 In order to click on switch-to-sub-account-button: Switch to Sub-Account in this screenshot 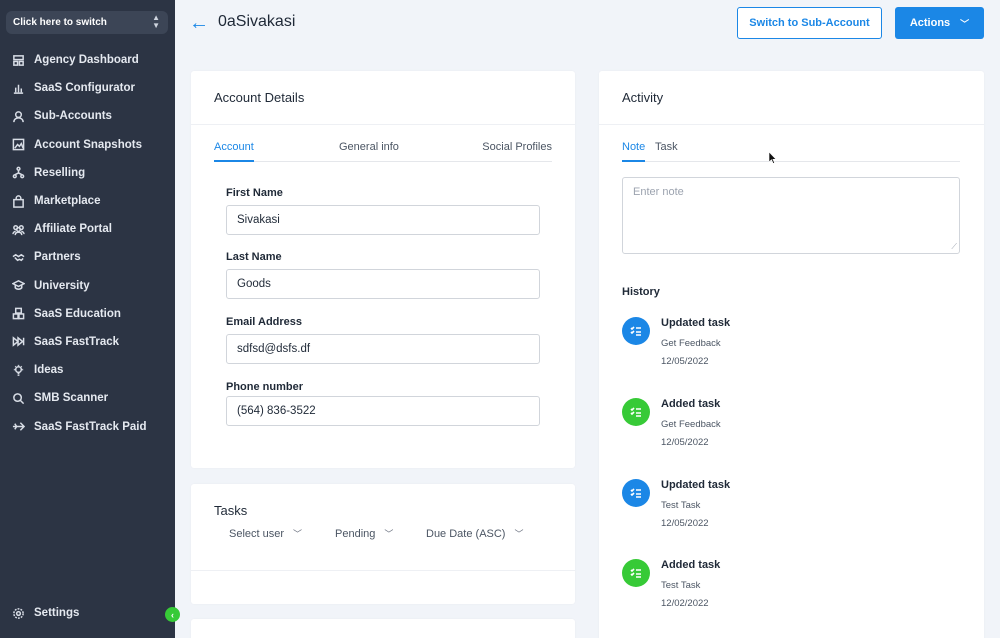, I will do `click(809, 23)`.